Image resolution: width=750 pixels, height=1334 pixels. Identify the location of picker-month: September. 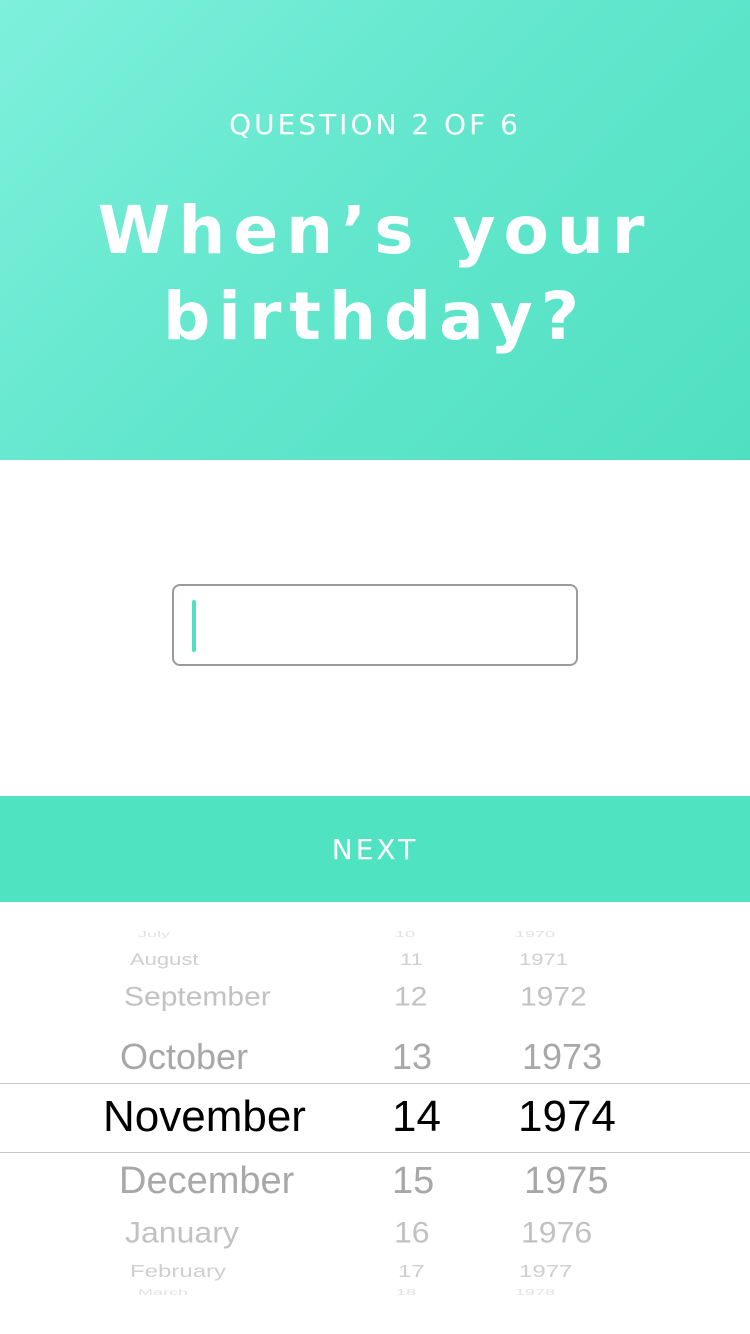
(197, 997).